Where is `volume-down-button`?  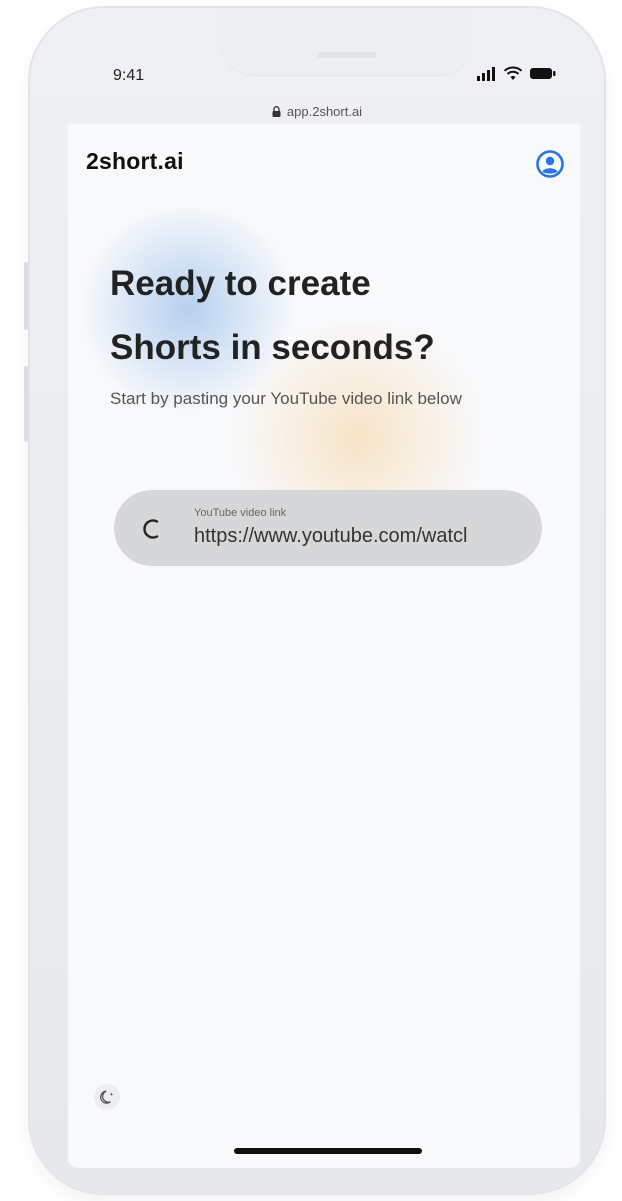
volume-down-button is located at coordinates (26, 404).